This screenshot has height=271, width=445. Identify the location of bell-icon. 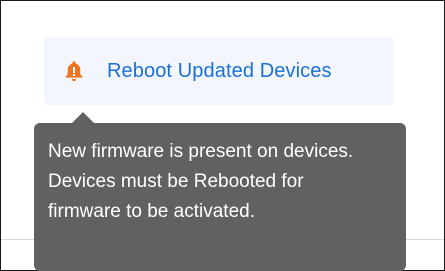
(74, 71).